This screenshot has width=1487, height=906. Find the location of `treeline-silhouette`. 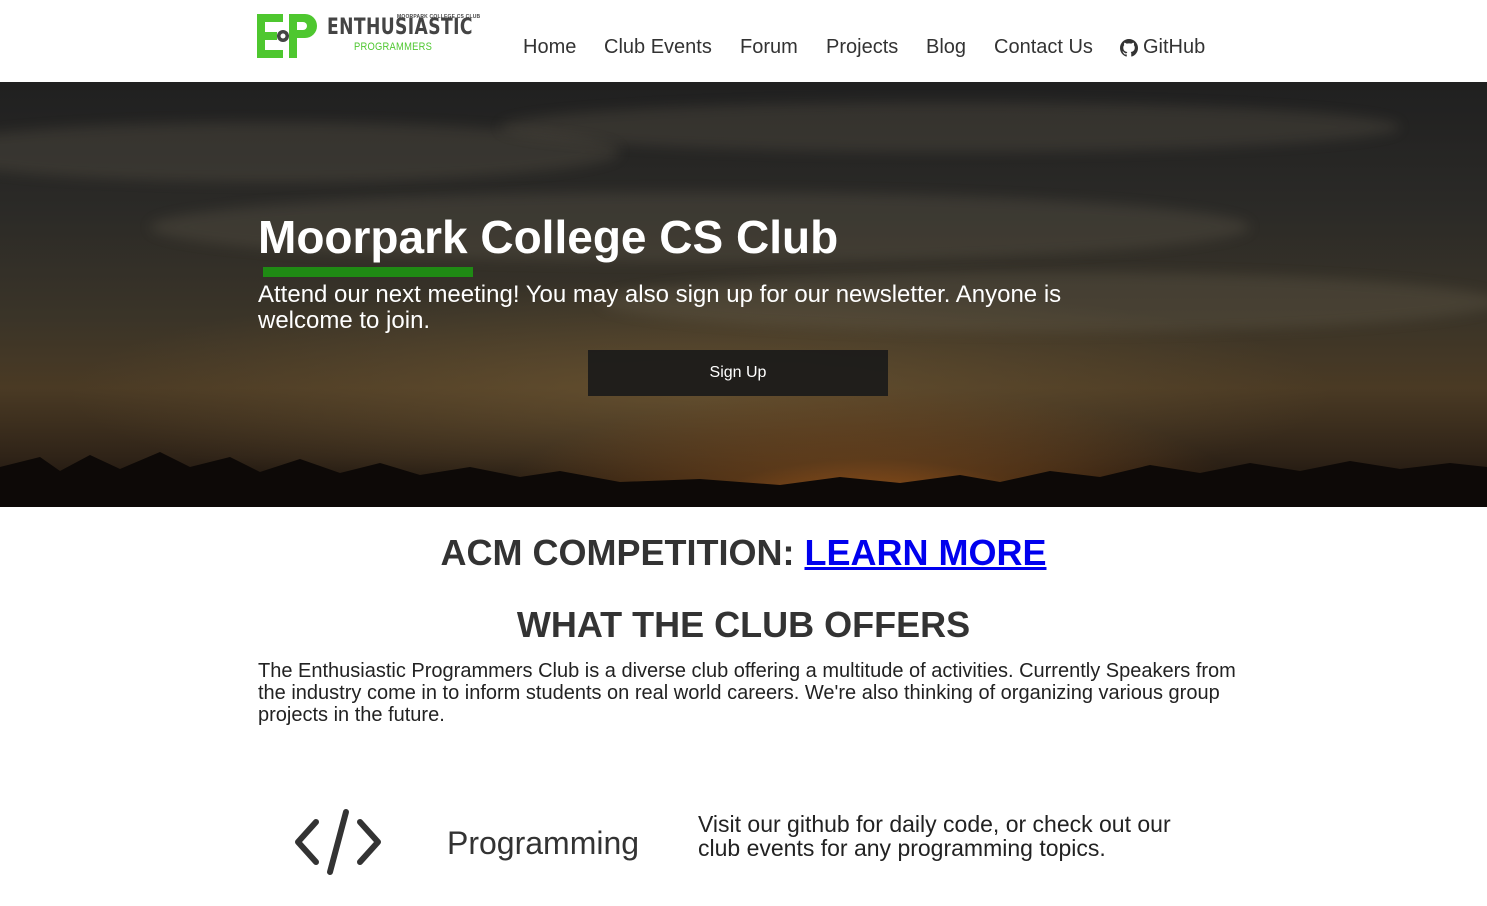

treeline-silhouette is located at coordinates (743, 479).